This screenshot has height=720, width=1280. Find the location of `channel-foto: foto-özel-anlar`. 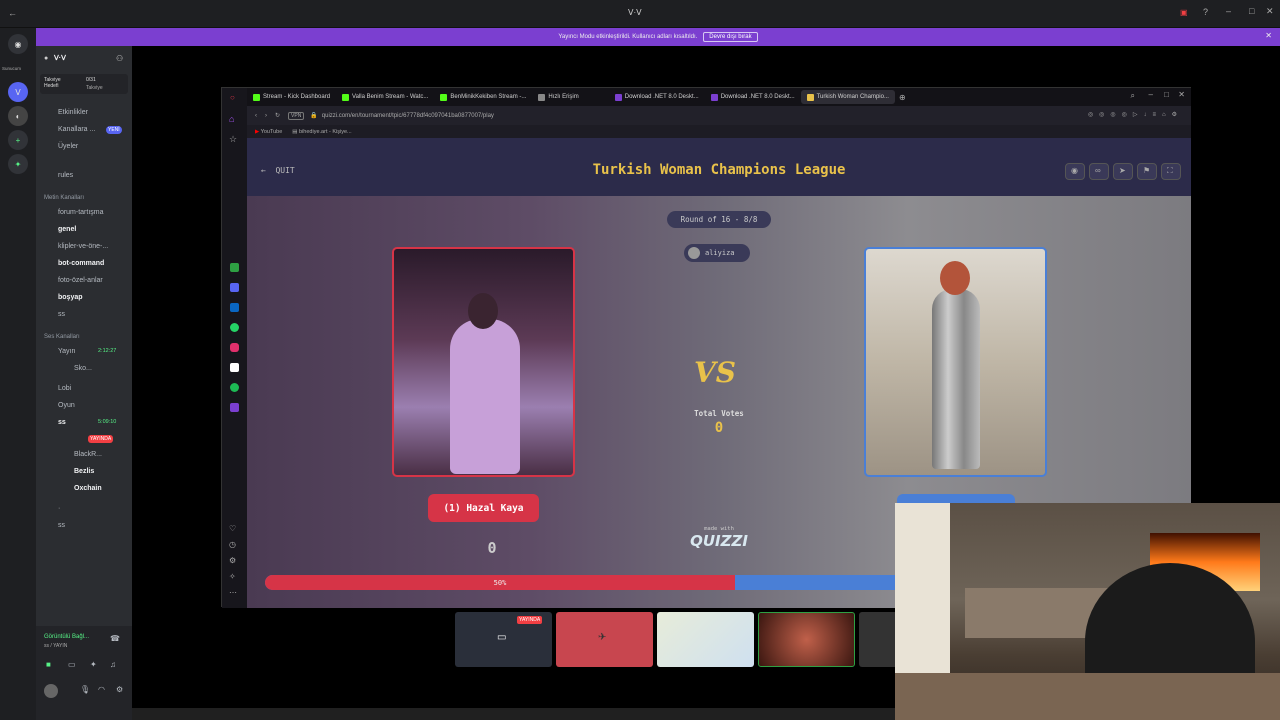

channel-foto: foto-özel-anlar is located at coordinates (80, 280).